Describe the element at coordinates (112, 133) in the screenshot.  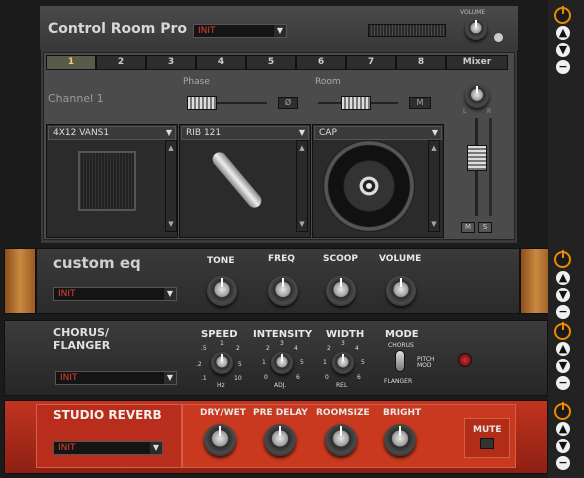
I see `cabinet-select: 4X12 VANS1 ▼` at that location.